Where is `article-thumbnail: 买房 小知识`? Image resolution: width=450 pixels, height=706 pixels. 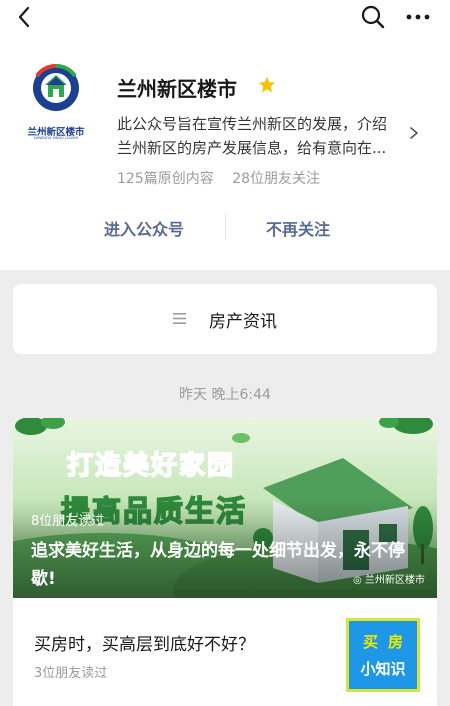
article-thumbnail: 买房 小知识 is located at coordinates (383, 655).